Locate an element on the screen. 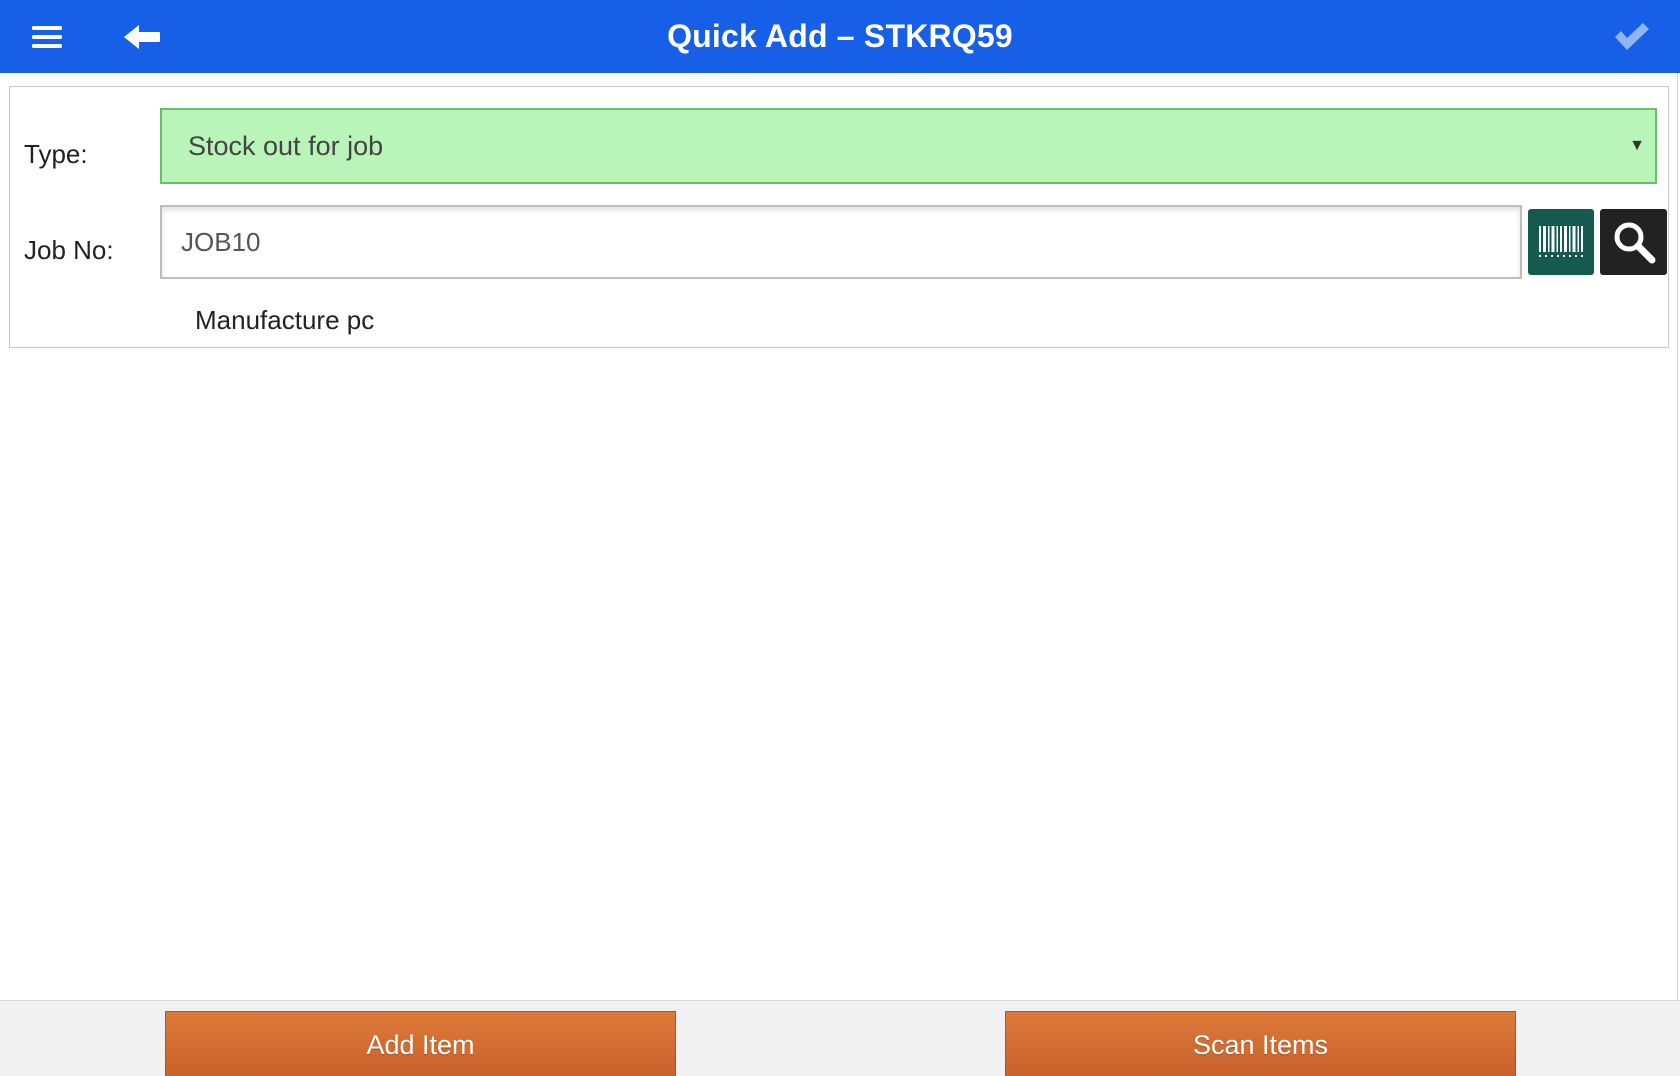 The width and height of the screenshot is (1680, 1076). type-select: Stock out for job ▼ is located at coordinates (908, 146).